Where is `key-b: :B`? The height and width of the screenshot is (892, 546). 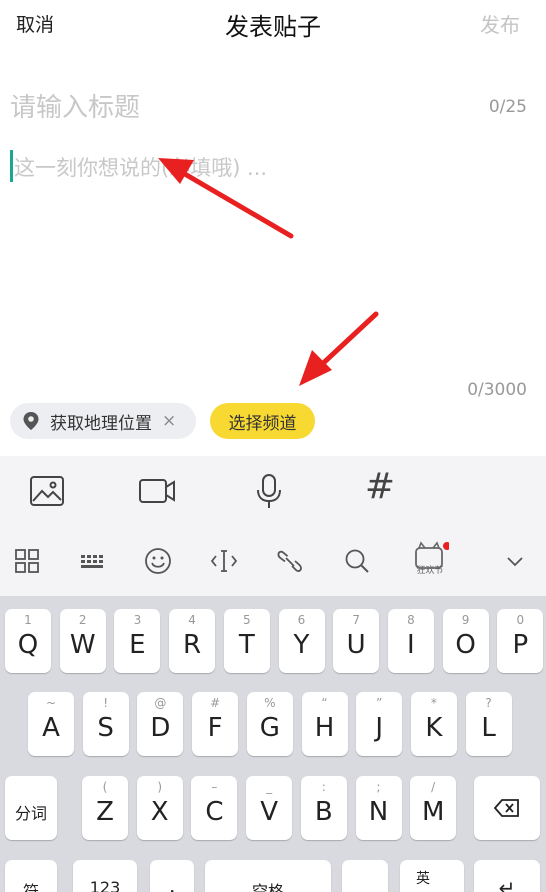 key-b: :B is located at coordinates (323, 808).